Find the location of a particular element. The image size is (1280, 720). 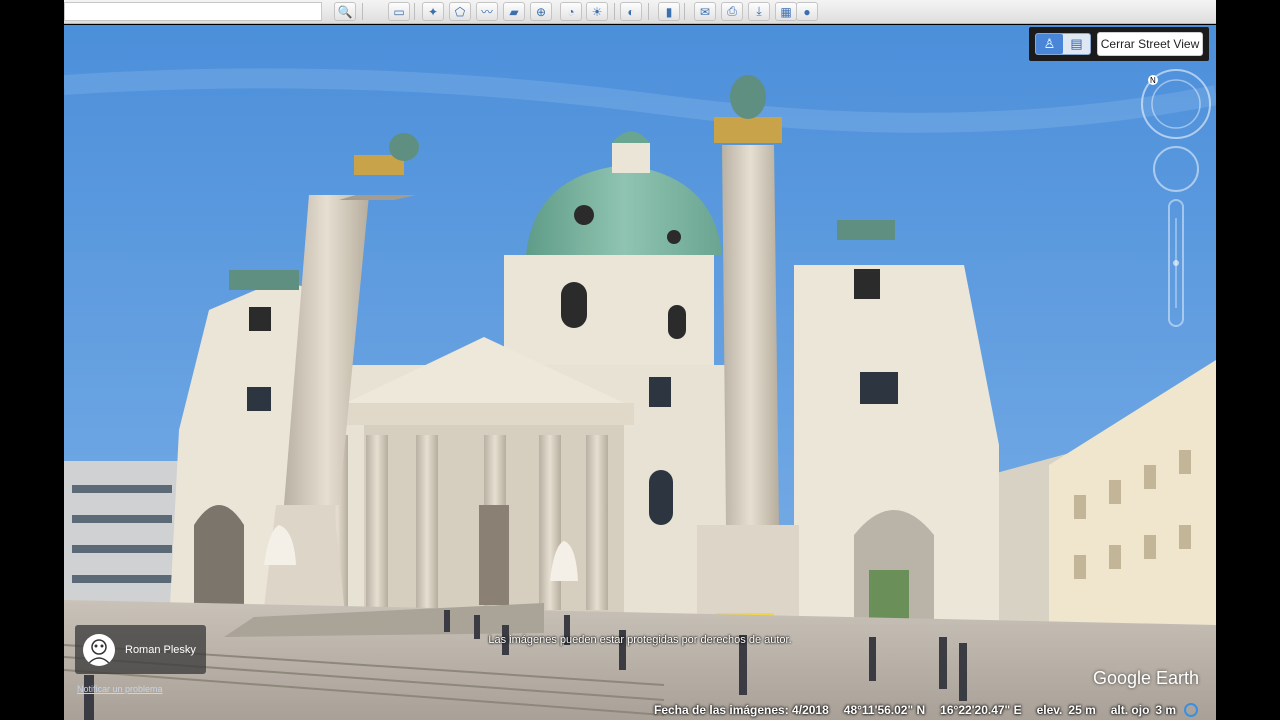

imagery-date: Fecha de las imágenes: 4/2018 is located at coordinates (741, 710).